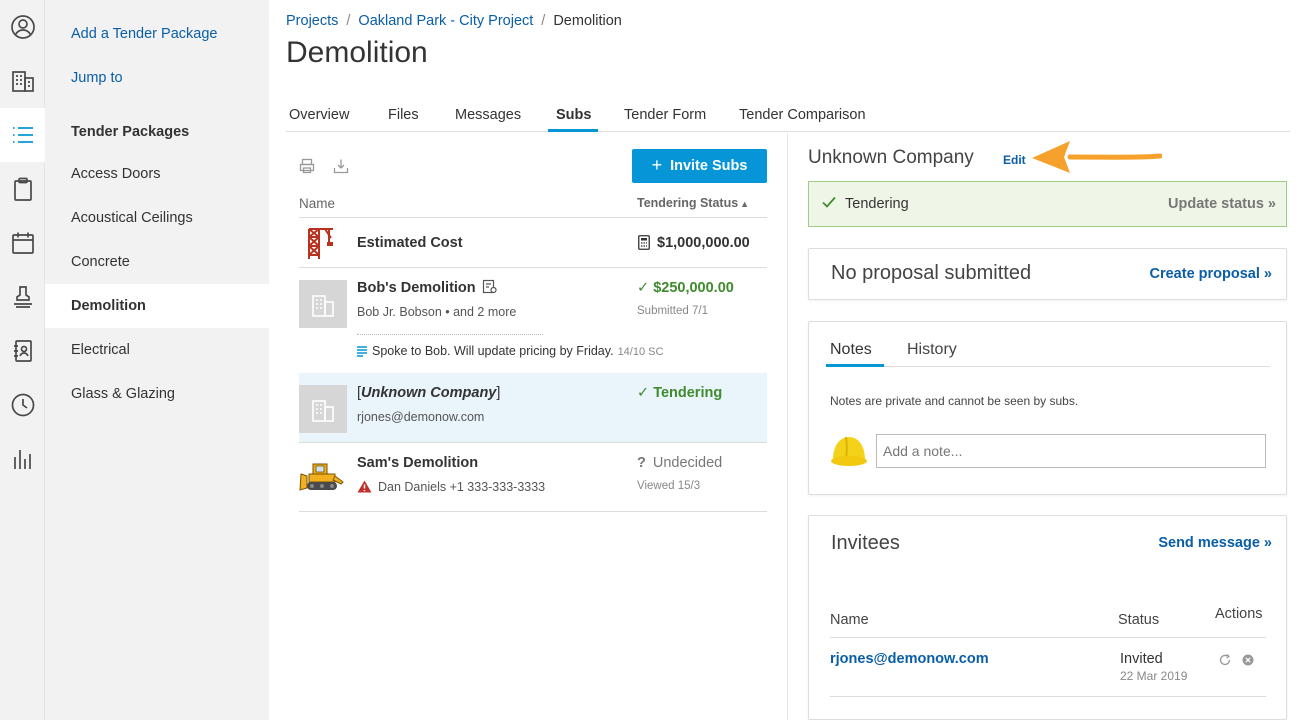  Describe the element at coordinates (641, 463) in the screenshot. I see `question-icon: ?` at that location.